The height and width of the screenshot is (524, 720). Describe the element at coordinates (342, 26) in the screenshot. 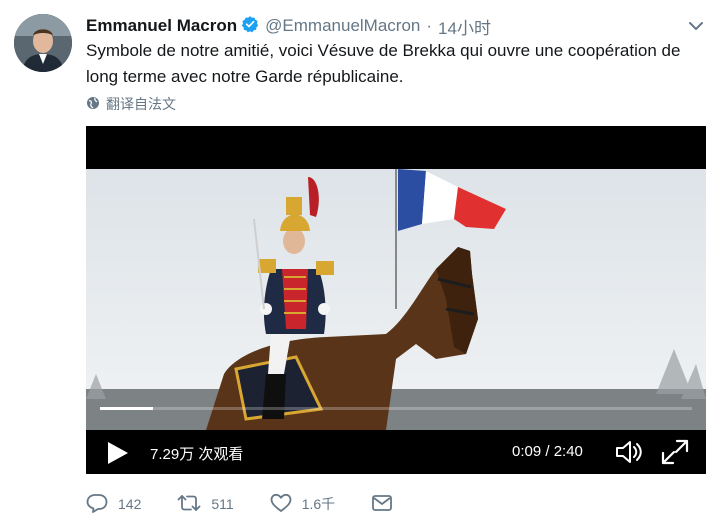

I see `author-handle: @EmmanuelMacron` at that location.